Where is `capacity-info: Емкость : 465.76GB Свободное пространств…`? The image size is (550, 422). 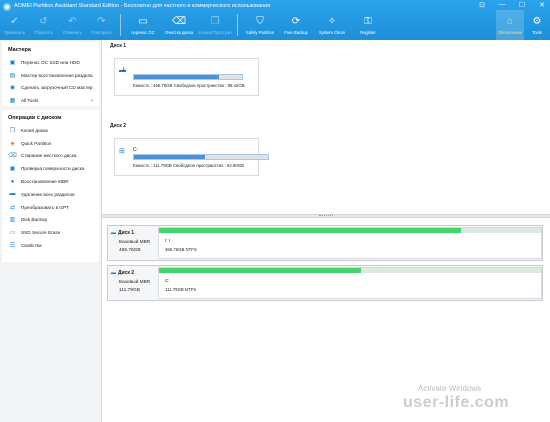 capacity-info: Емкость : 465.76GB Свободное пространств… is located at coordinates (189, 85).